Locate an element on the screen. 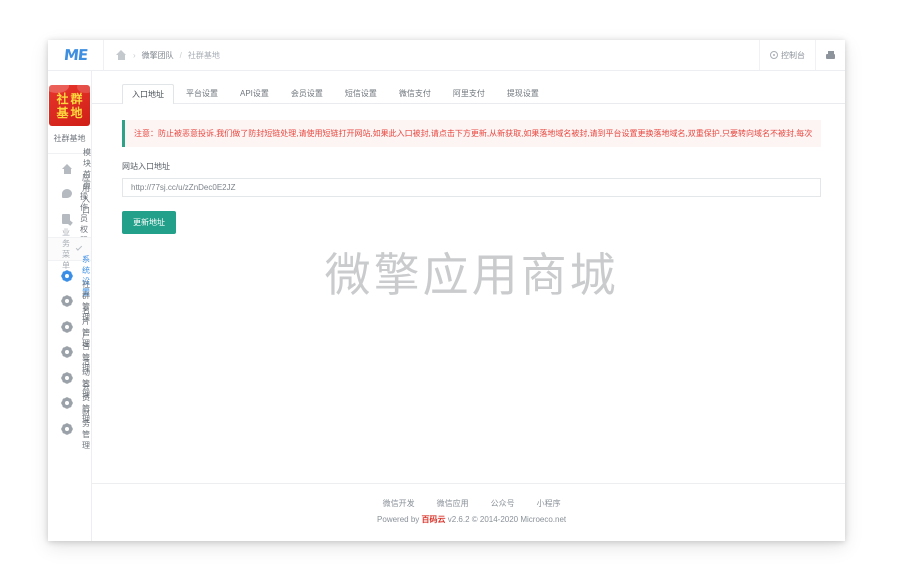  console-button: 控制台 is located at coordinates (787, 55).